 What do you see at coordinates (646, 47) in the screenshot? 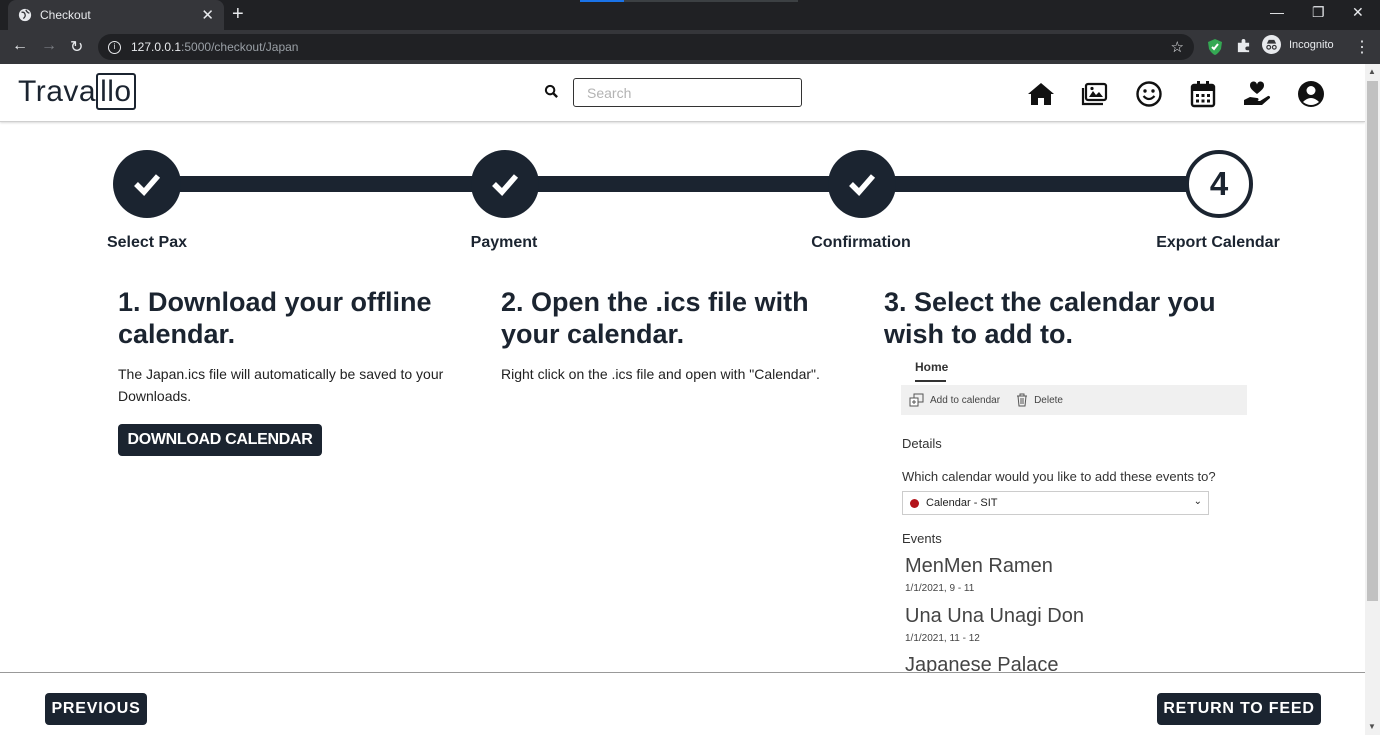
I see `url-field: i 127.0.0.1:5000/checkout/Japan ☆` at bounding box center [646, 47].